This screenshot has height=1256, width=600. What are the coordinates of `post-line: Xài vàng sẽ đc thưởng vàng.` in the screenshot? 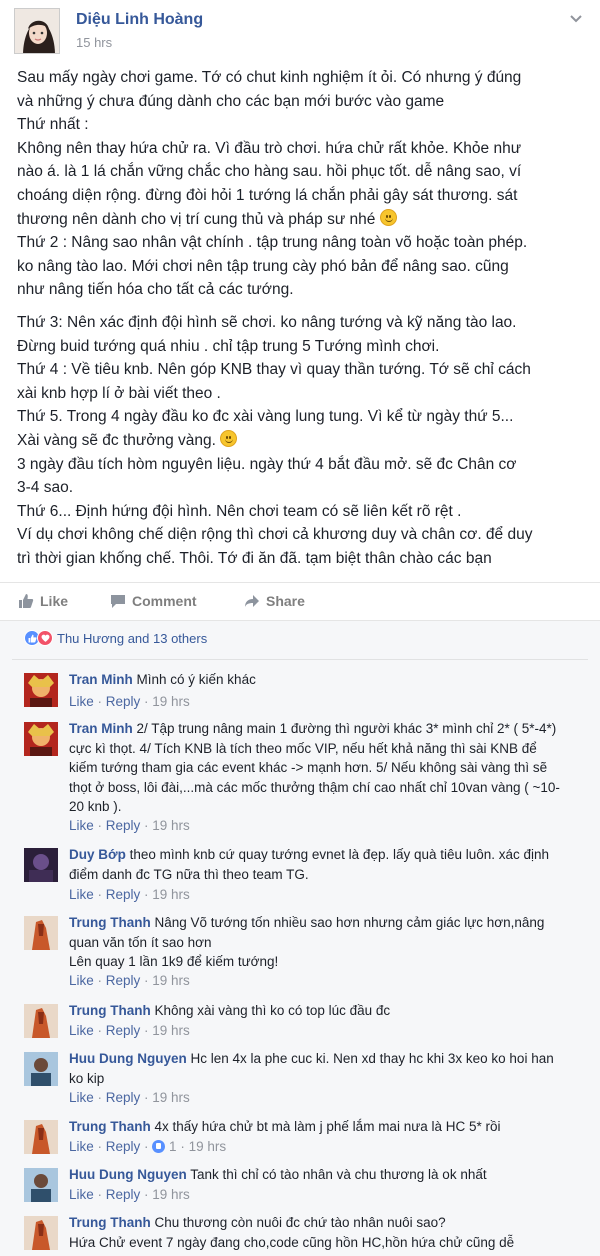 It's located at (304, 441).